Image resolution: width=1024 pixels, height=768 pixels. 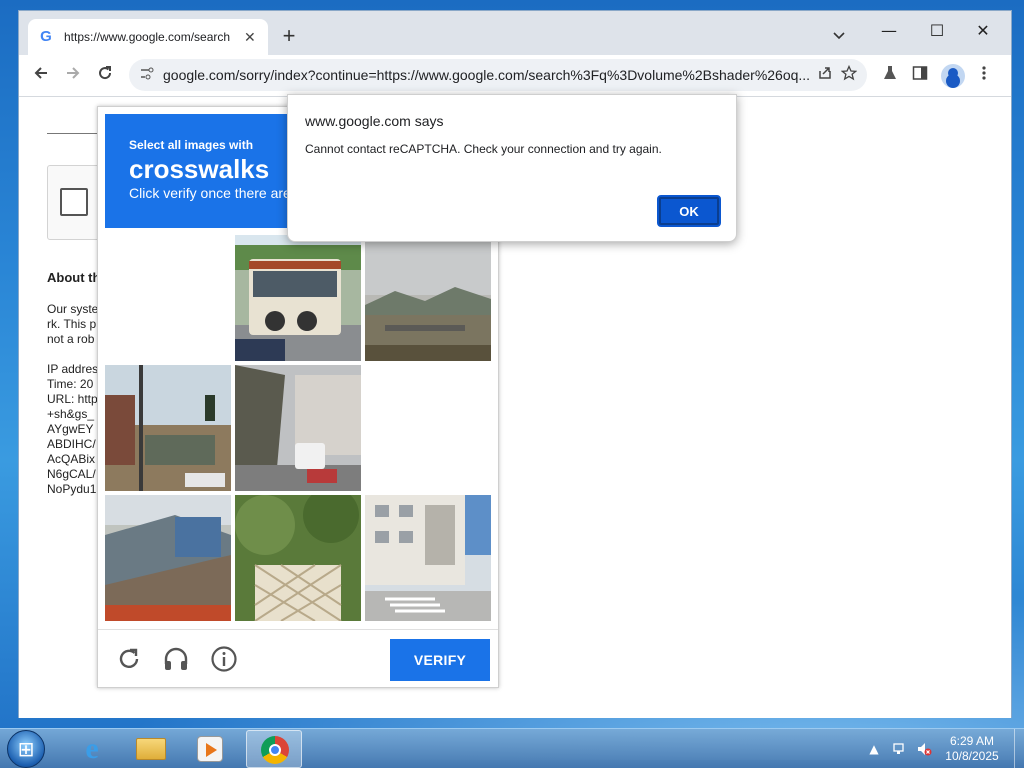 I want to click on forward-button, so click(x=73, y=76).